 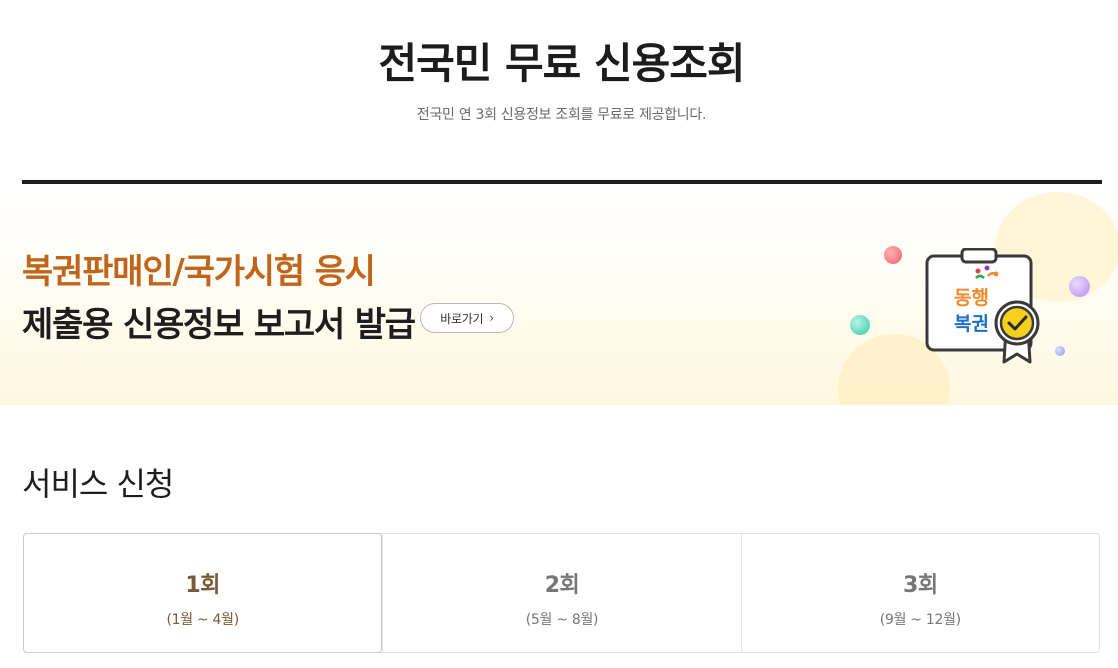 What do you see at coordinates (971, 298) in the screenshot?
I see `badge-logo-top: 동행` at bounding box center [971, 298].